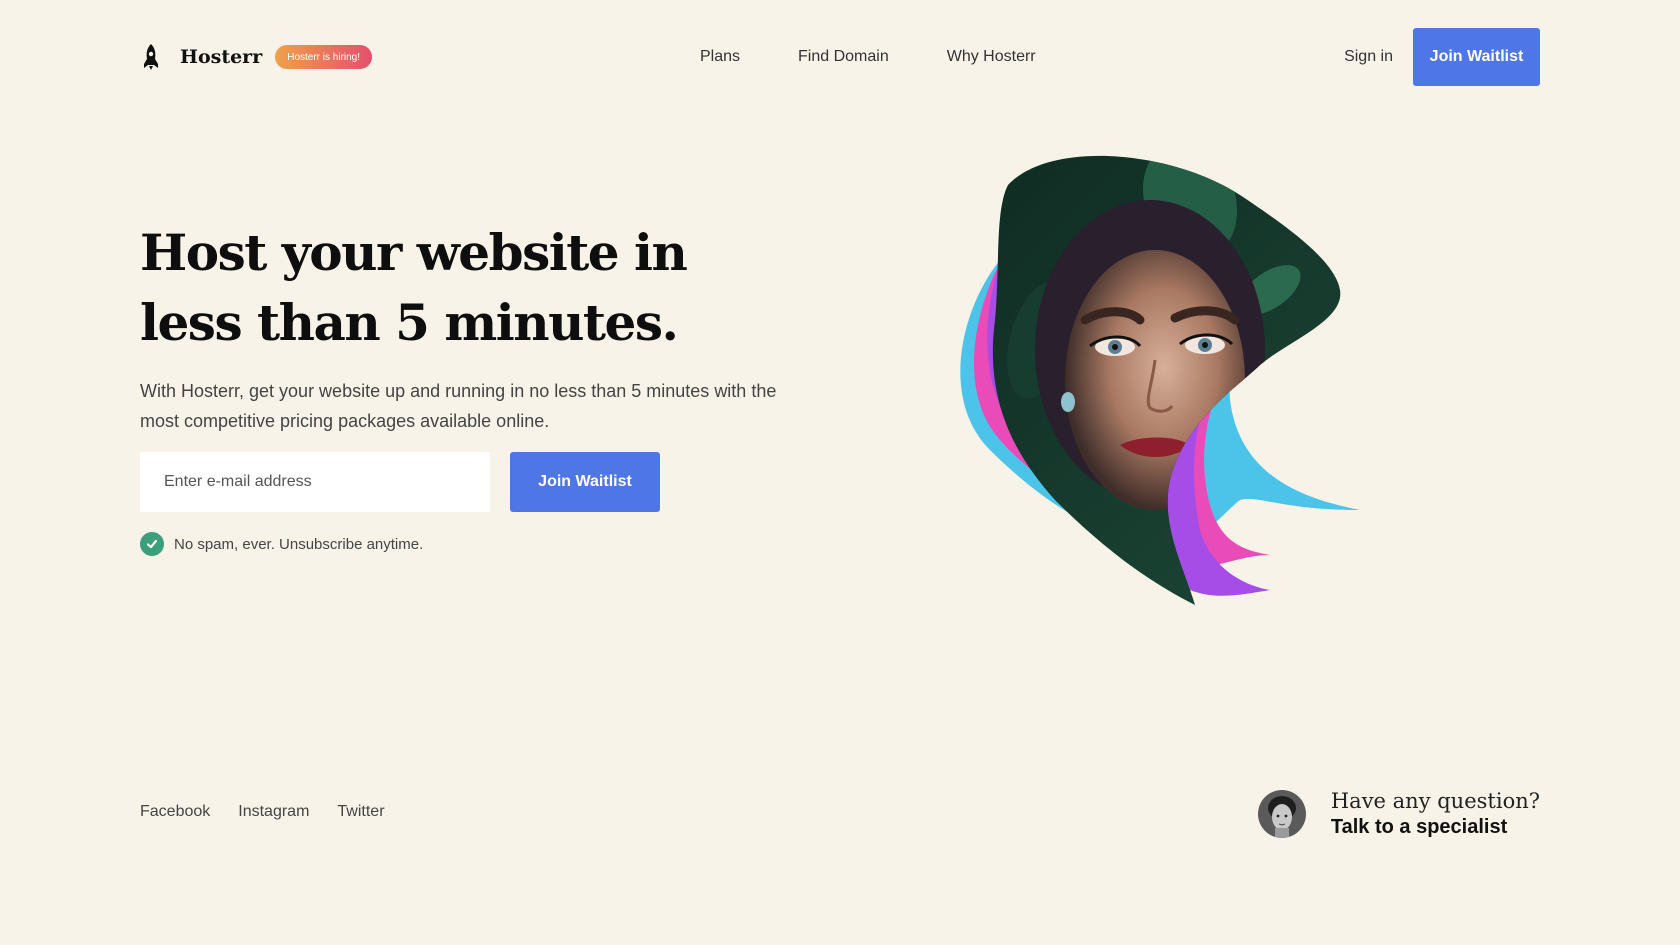 The width and height of the screenshot is (1680, 945). Describe the element at coordinates (585, 482) in the screenshot. I see `hero-join-waitlist-button: Join Waitlist` at that location.